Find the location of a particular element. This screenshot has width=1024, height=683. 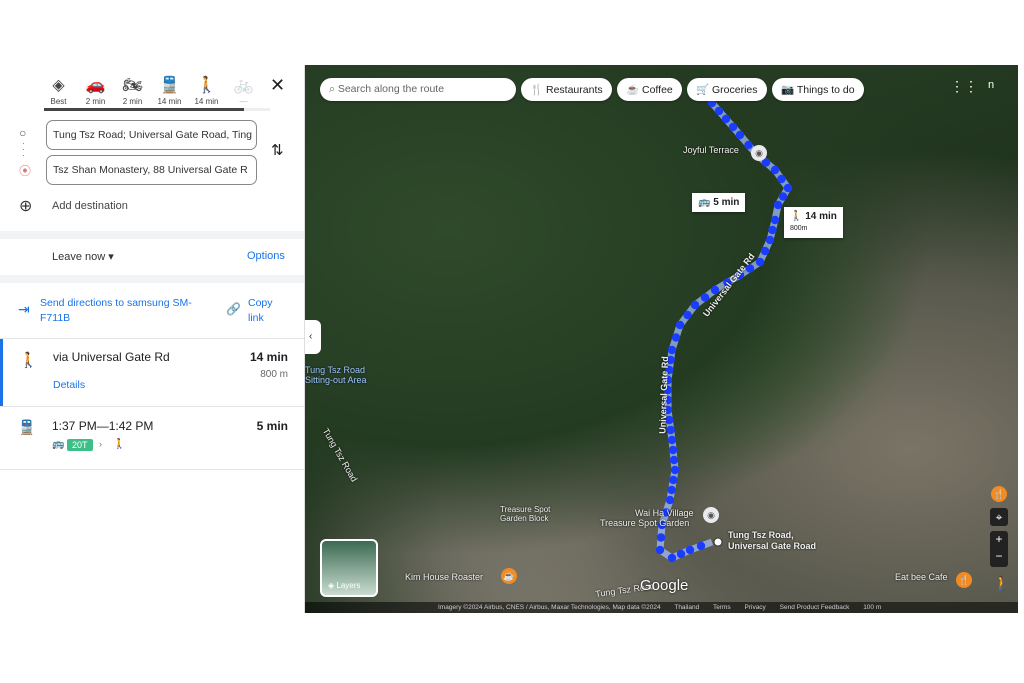

travel-modes: ◈ Best 🚗 2 min 🏍 2 min 🚆 14 min 🚶 14 min 🚲 — is located at coordinates (151, 90).